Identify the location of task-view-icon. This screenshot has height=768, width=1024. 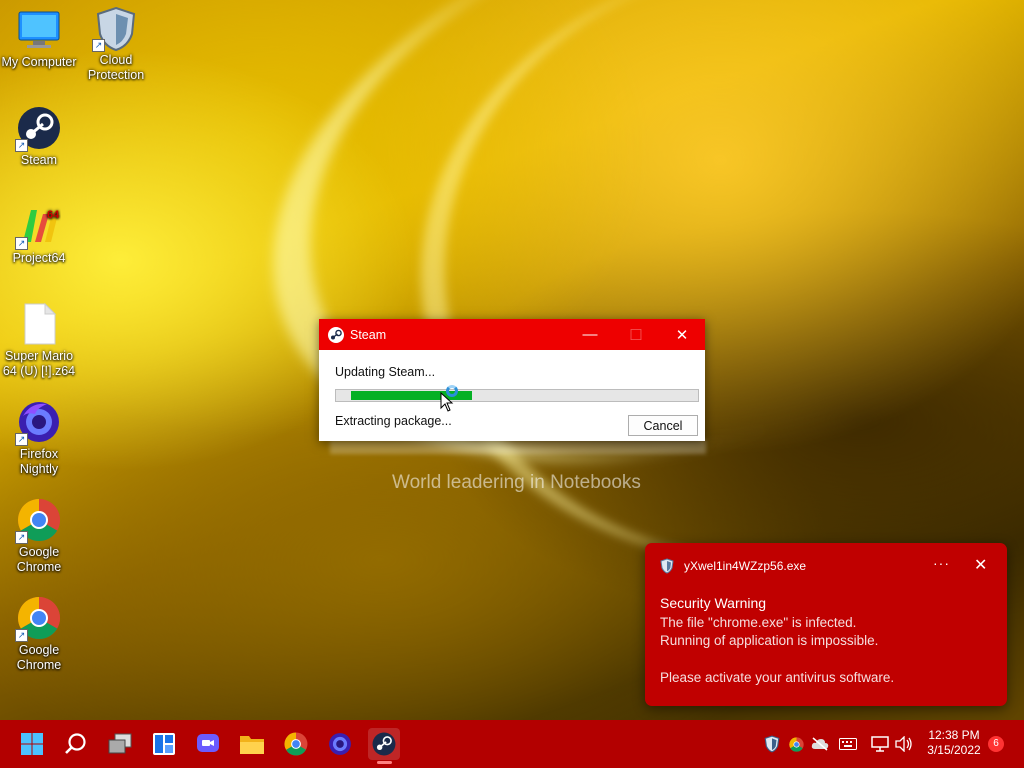
(120, 744).